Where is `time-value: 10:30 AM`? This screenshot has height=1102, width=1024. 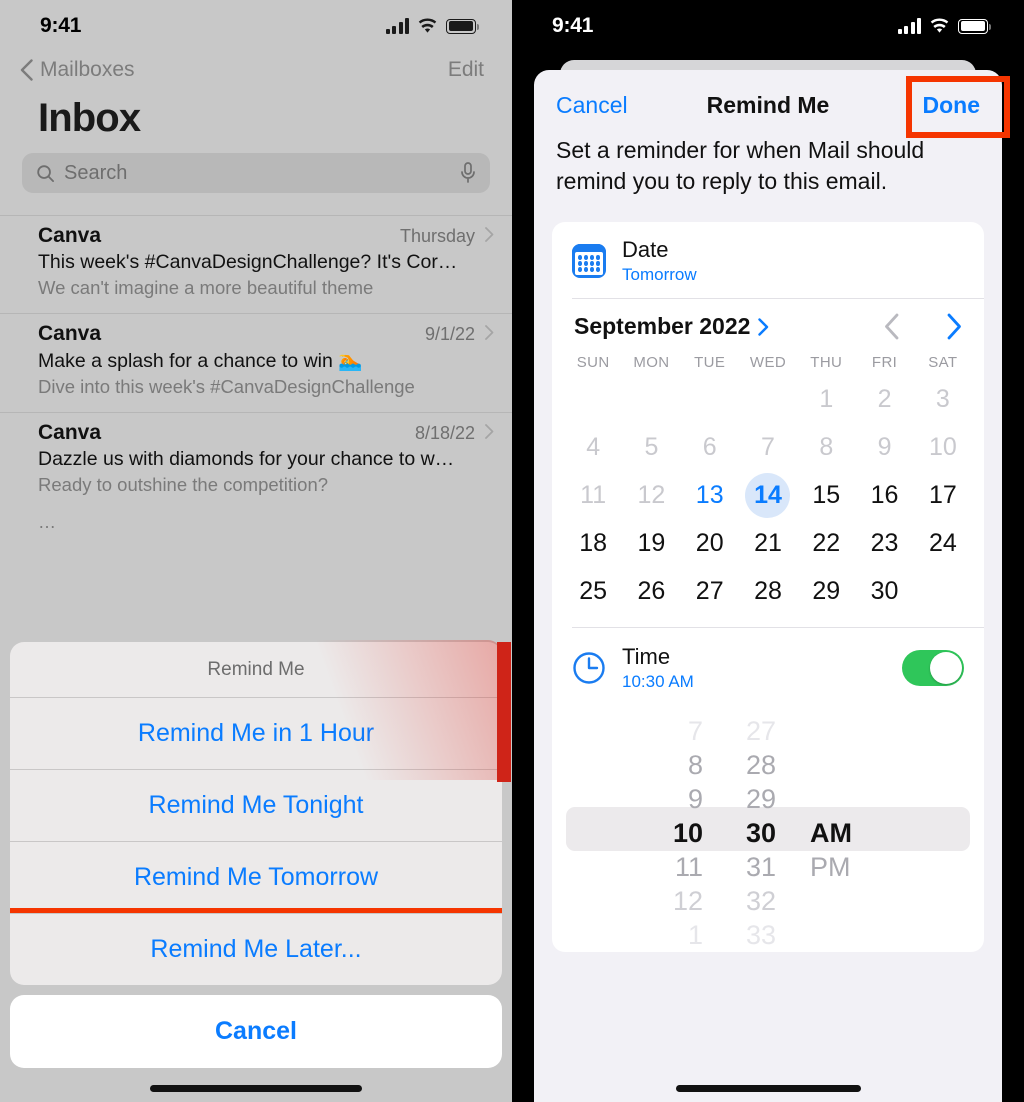
time-value: 10:30 AM is located at coordinates (658, 682).